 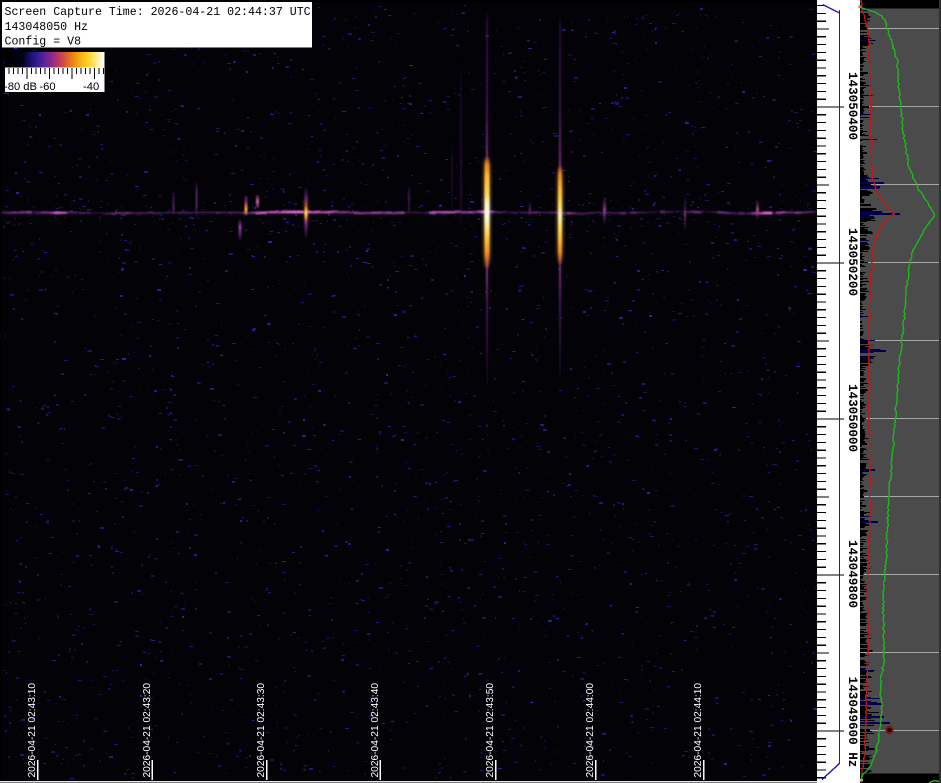 I want to click on svg-text: 2026-04-21 02:43:40, so click(x=375, y=730).